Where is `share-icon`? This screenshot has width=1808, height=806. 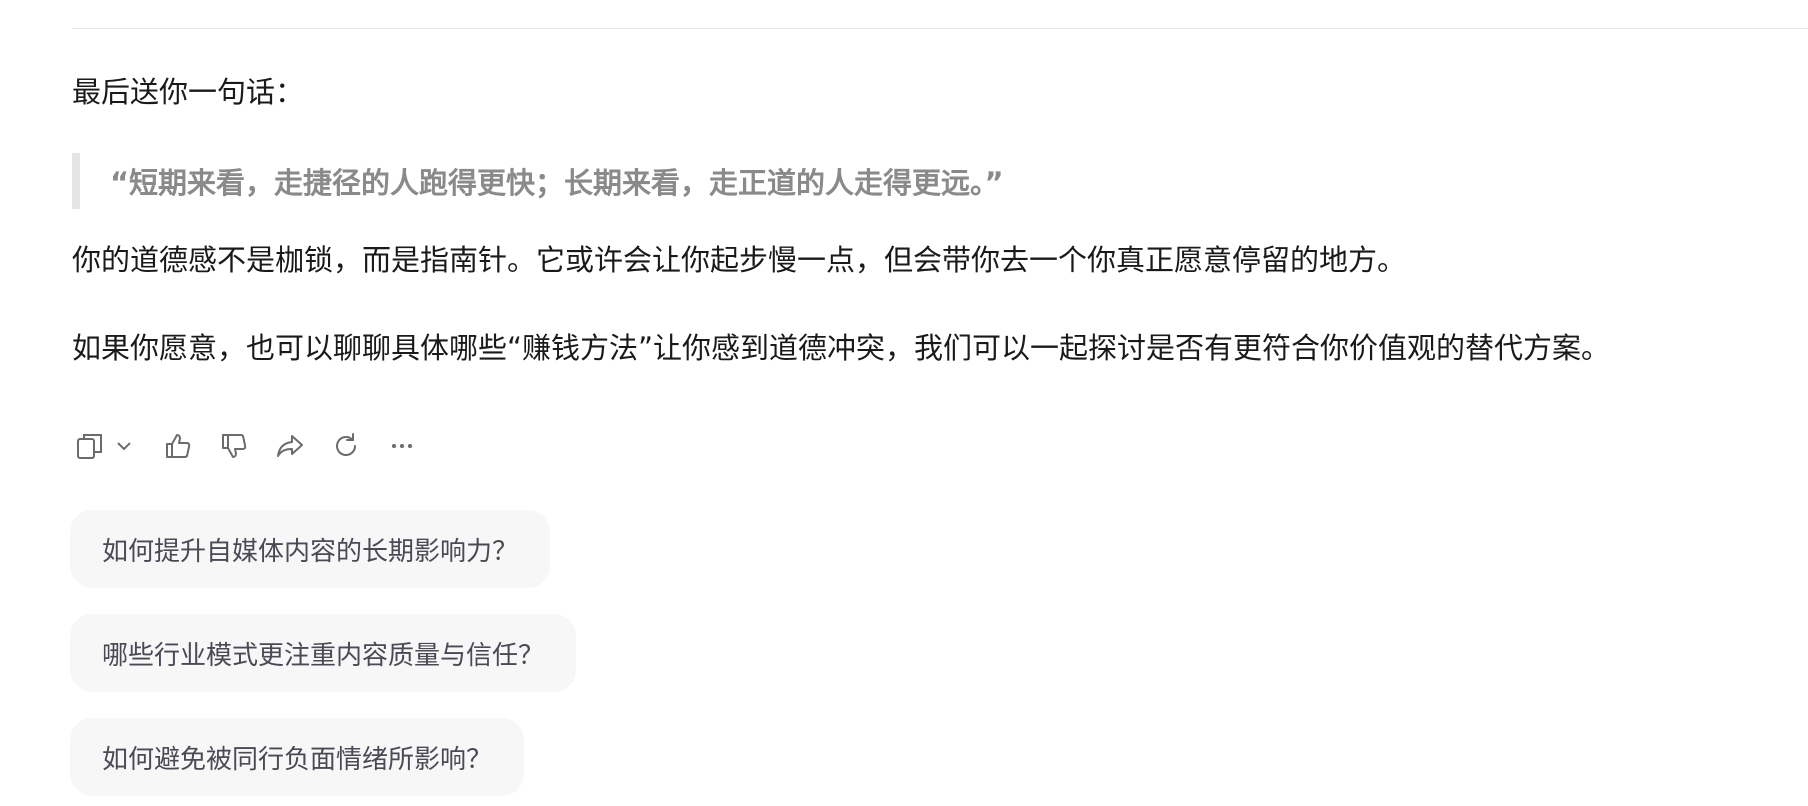
share-icon is located at coordinates (290, 446).